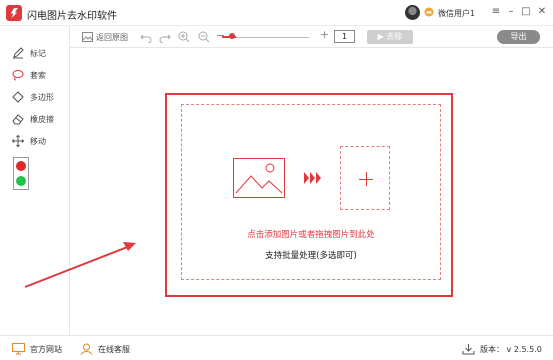 The image size is (553, 360). What do you see at coordinates (390, 37) in the screenshot?
I see `remove-watermark-button: ▶ 去除` at bounding box center [390, 37].